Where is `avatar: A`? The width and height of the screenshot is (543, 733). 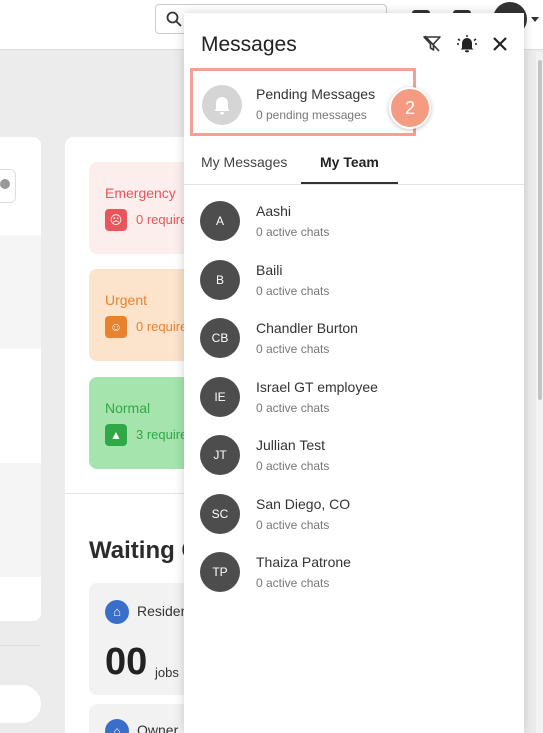
avatar: A is located at coordinates (220, 221).